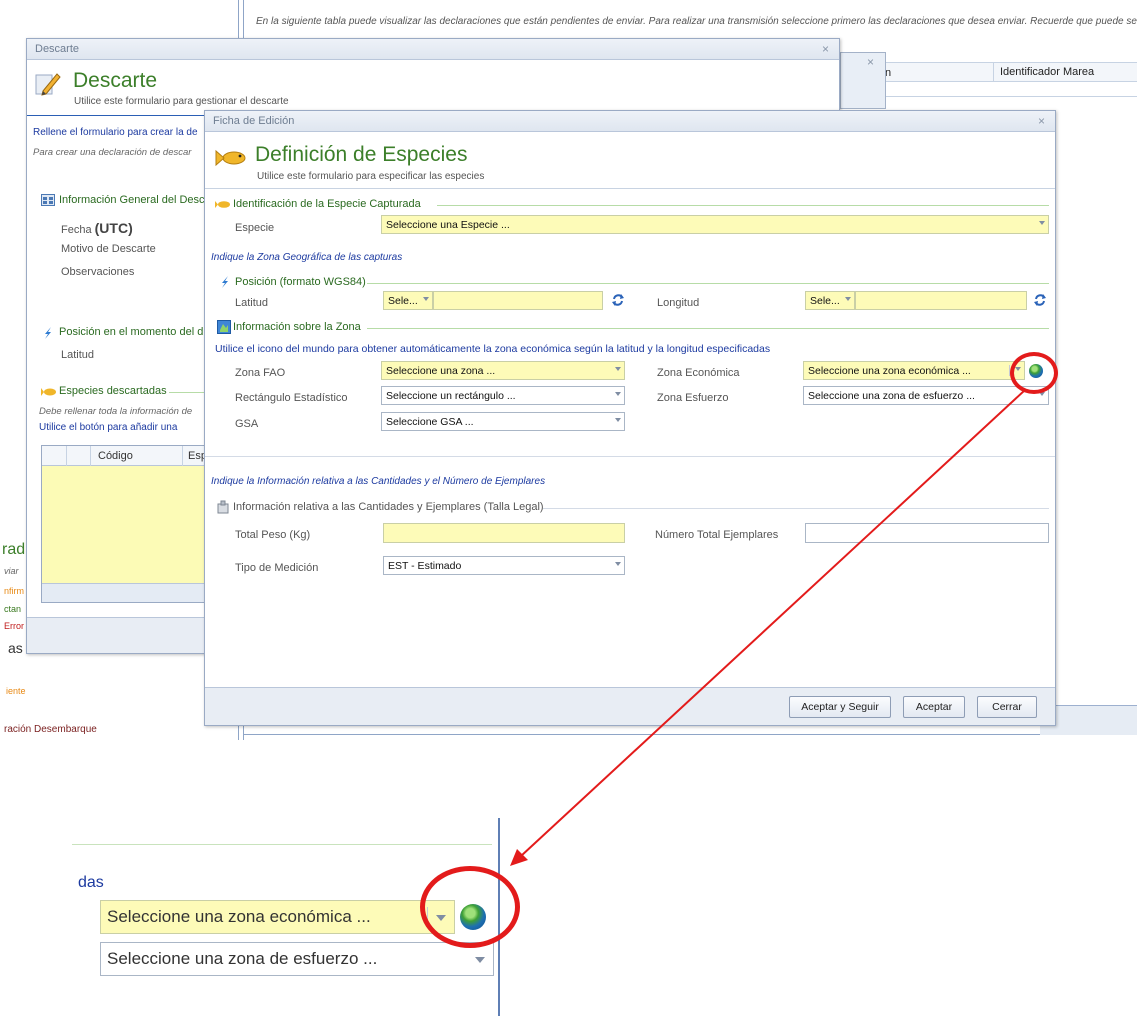 Image resolution: width=1137 pixels, height=1016 pixels. Describe the element at coordinates (678, 303) in the screenshot. I see `longitud-label: Longitud` at that location.